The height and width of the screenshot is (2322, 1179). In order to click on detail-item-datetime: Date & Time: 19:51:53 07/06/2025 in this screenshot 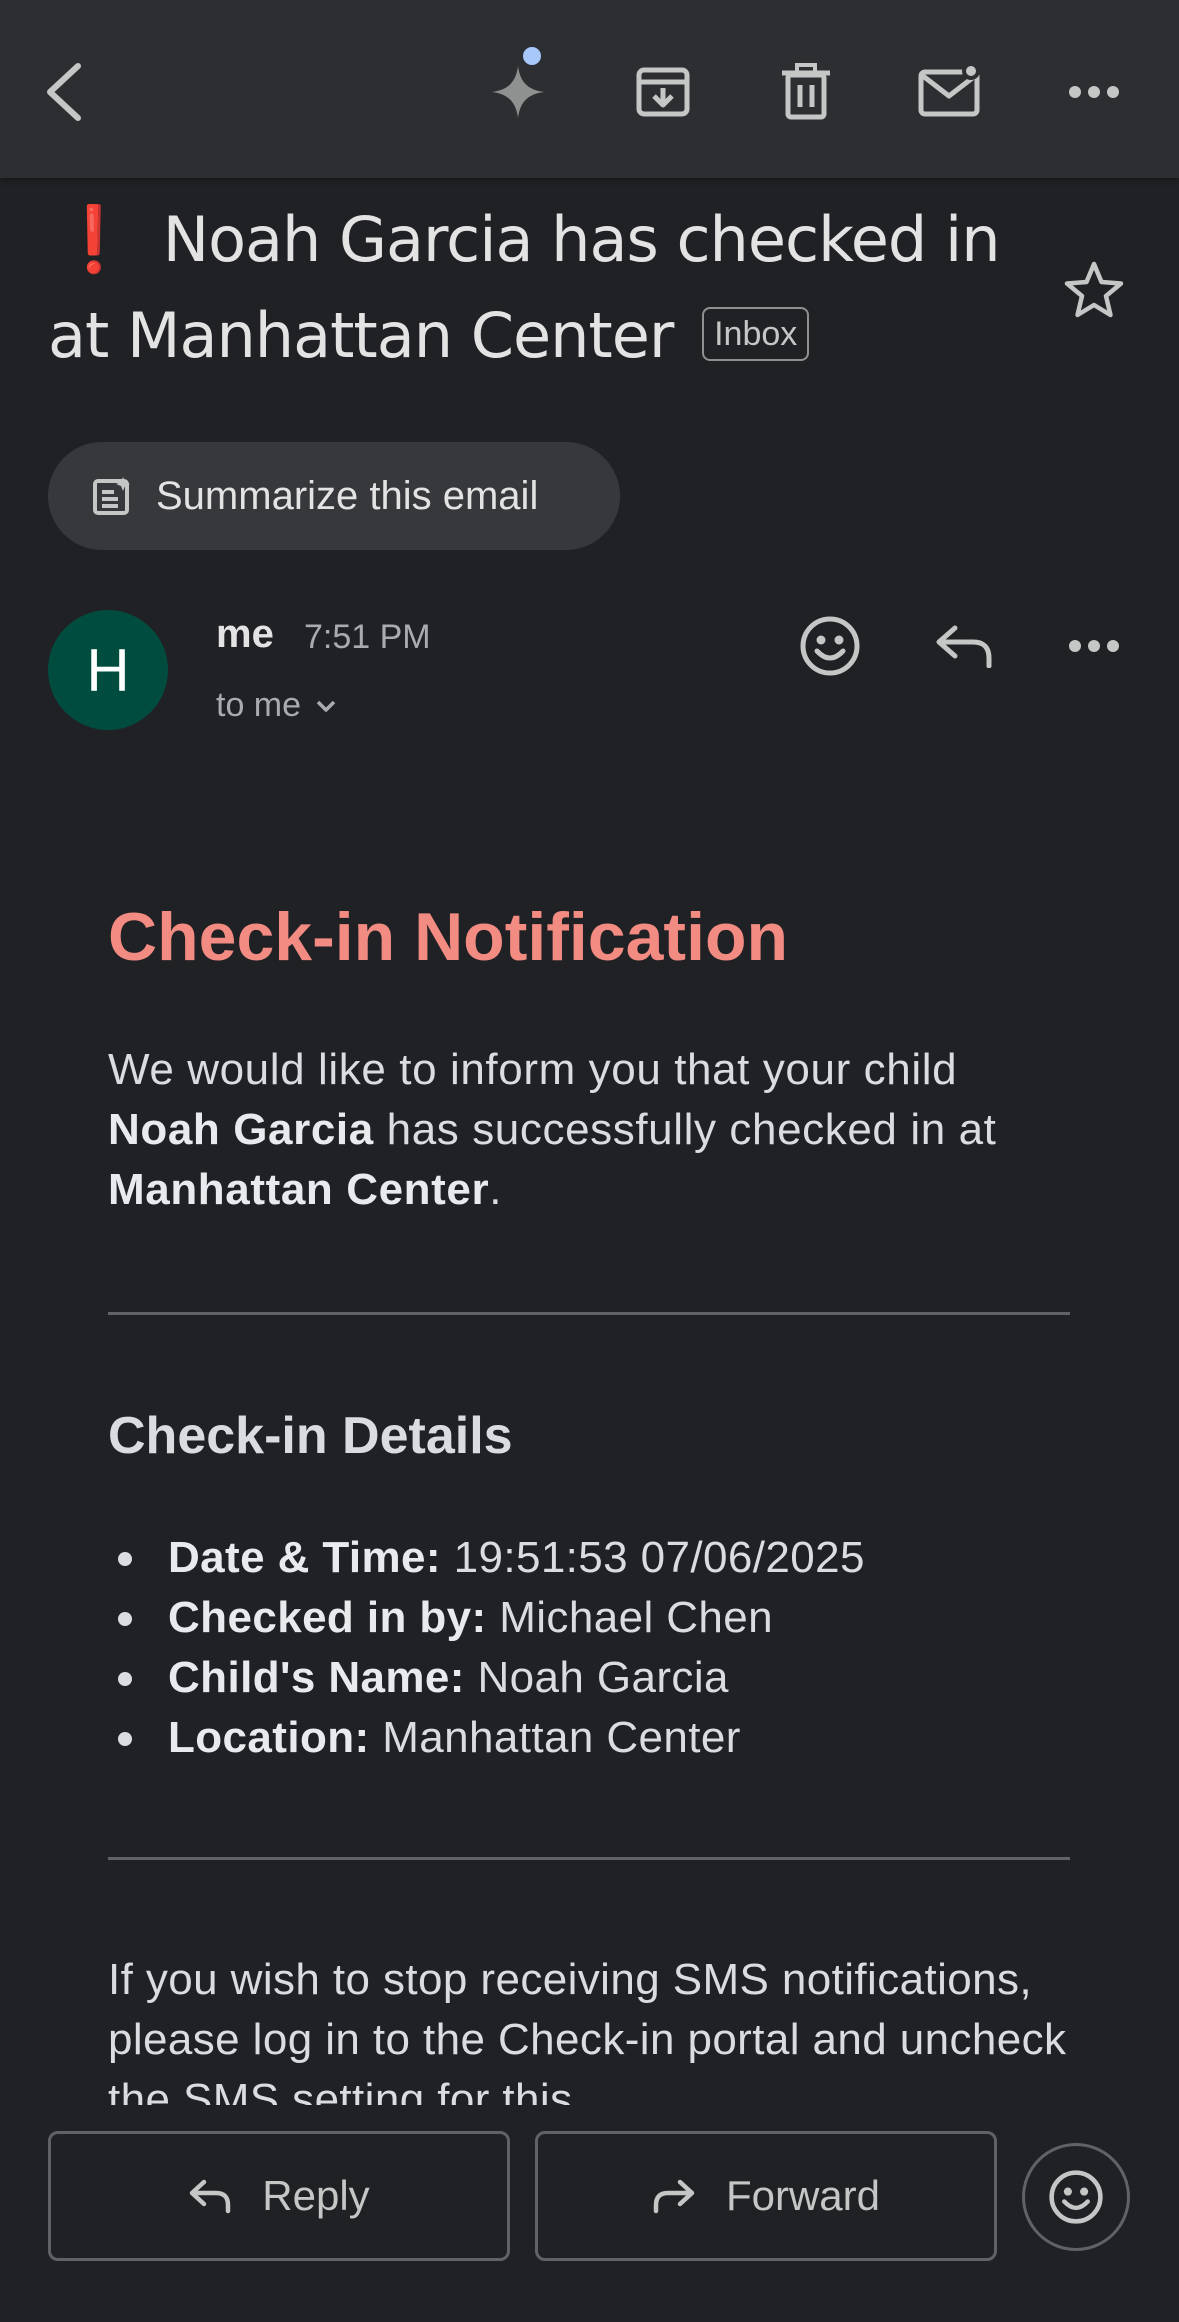, I will do `click(486, 1558)`.